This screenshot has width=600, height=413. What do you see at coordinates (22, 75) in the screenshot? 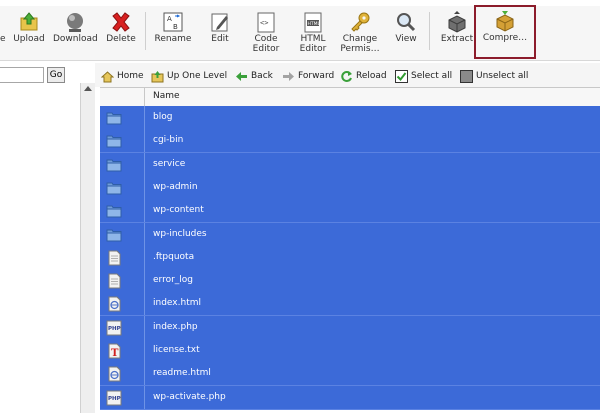
I see `directory-path-input` at bounding box center [22, 75].